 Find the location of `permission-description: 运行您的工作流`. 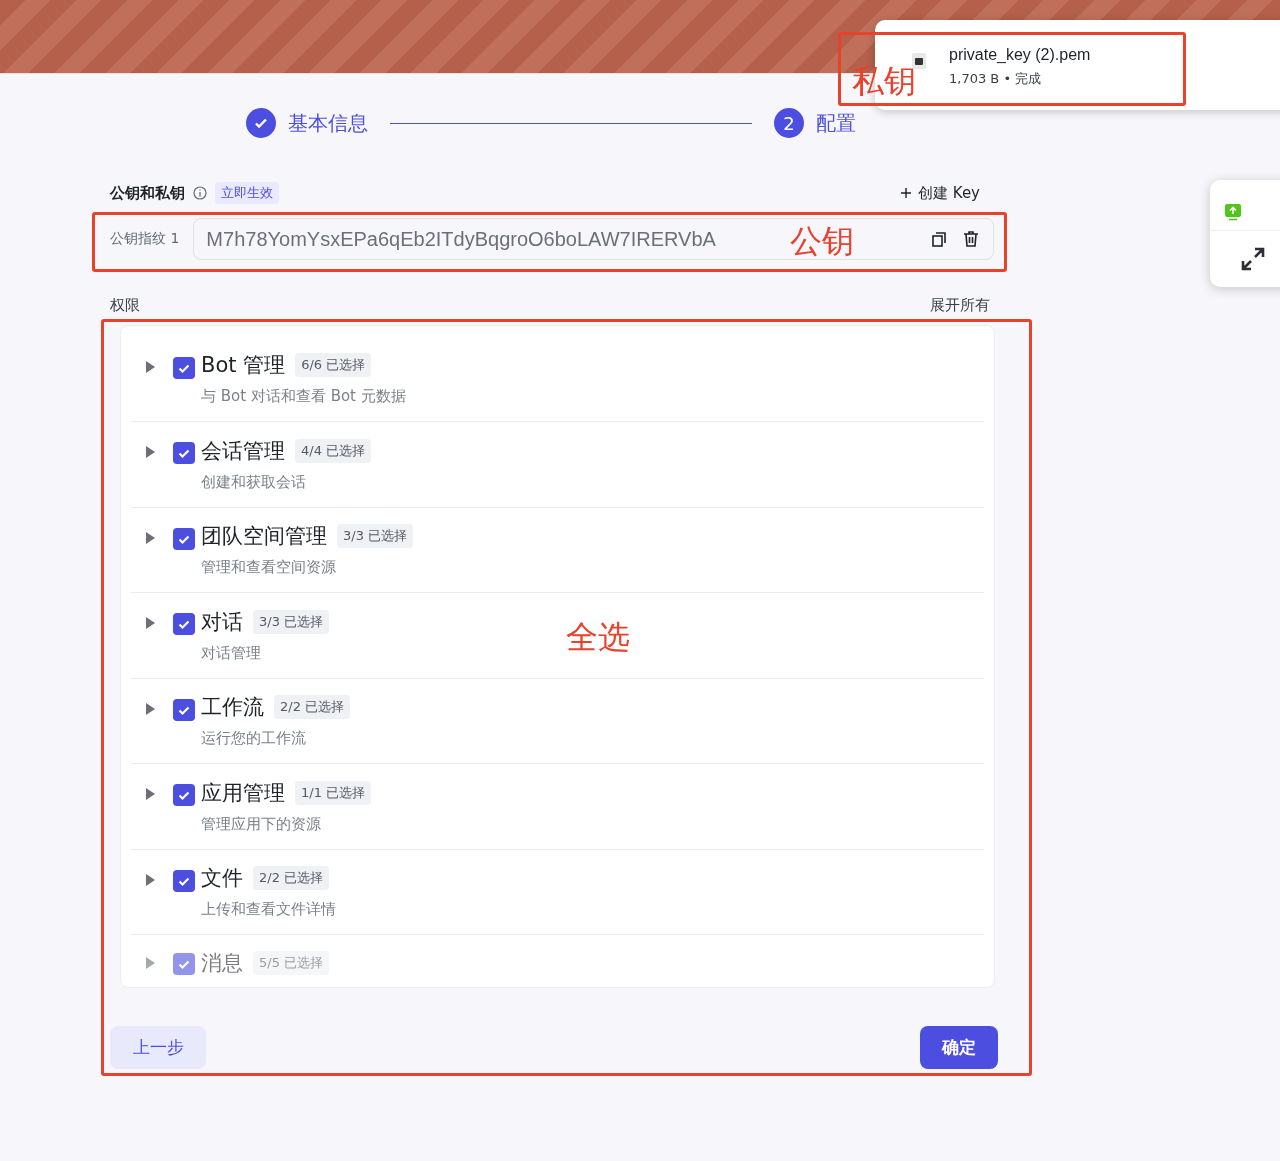

permission-description: 运行您的工作流 is located at coordinates (254, 739).